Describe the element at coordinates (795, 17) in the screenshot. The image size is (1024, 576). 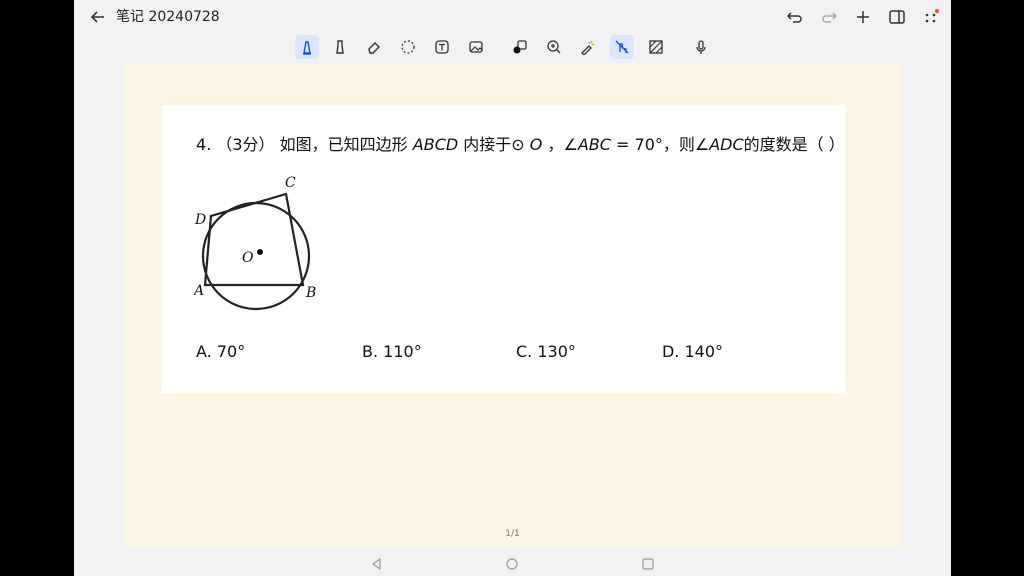
I see `undo-icon` at that location.